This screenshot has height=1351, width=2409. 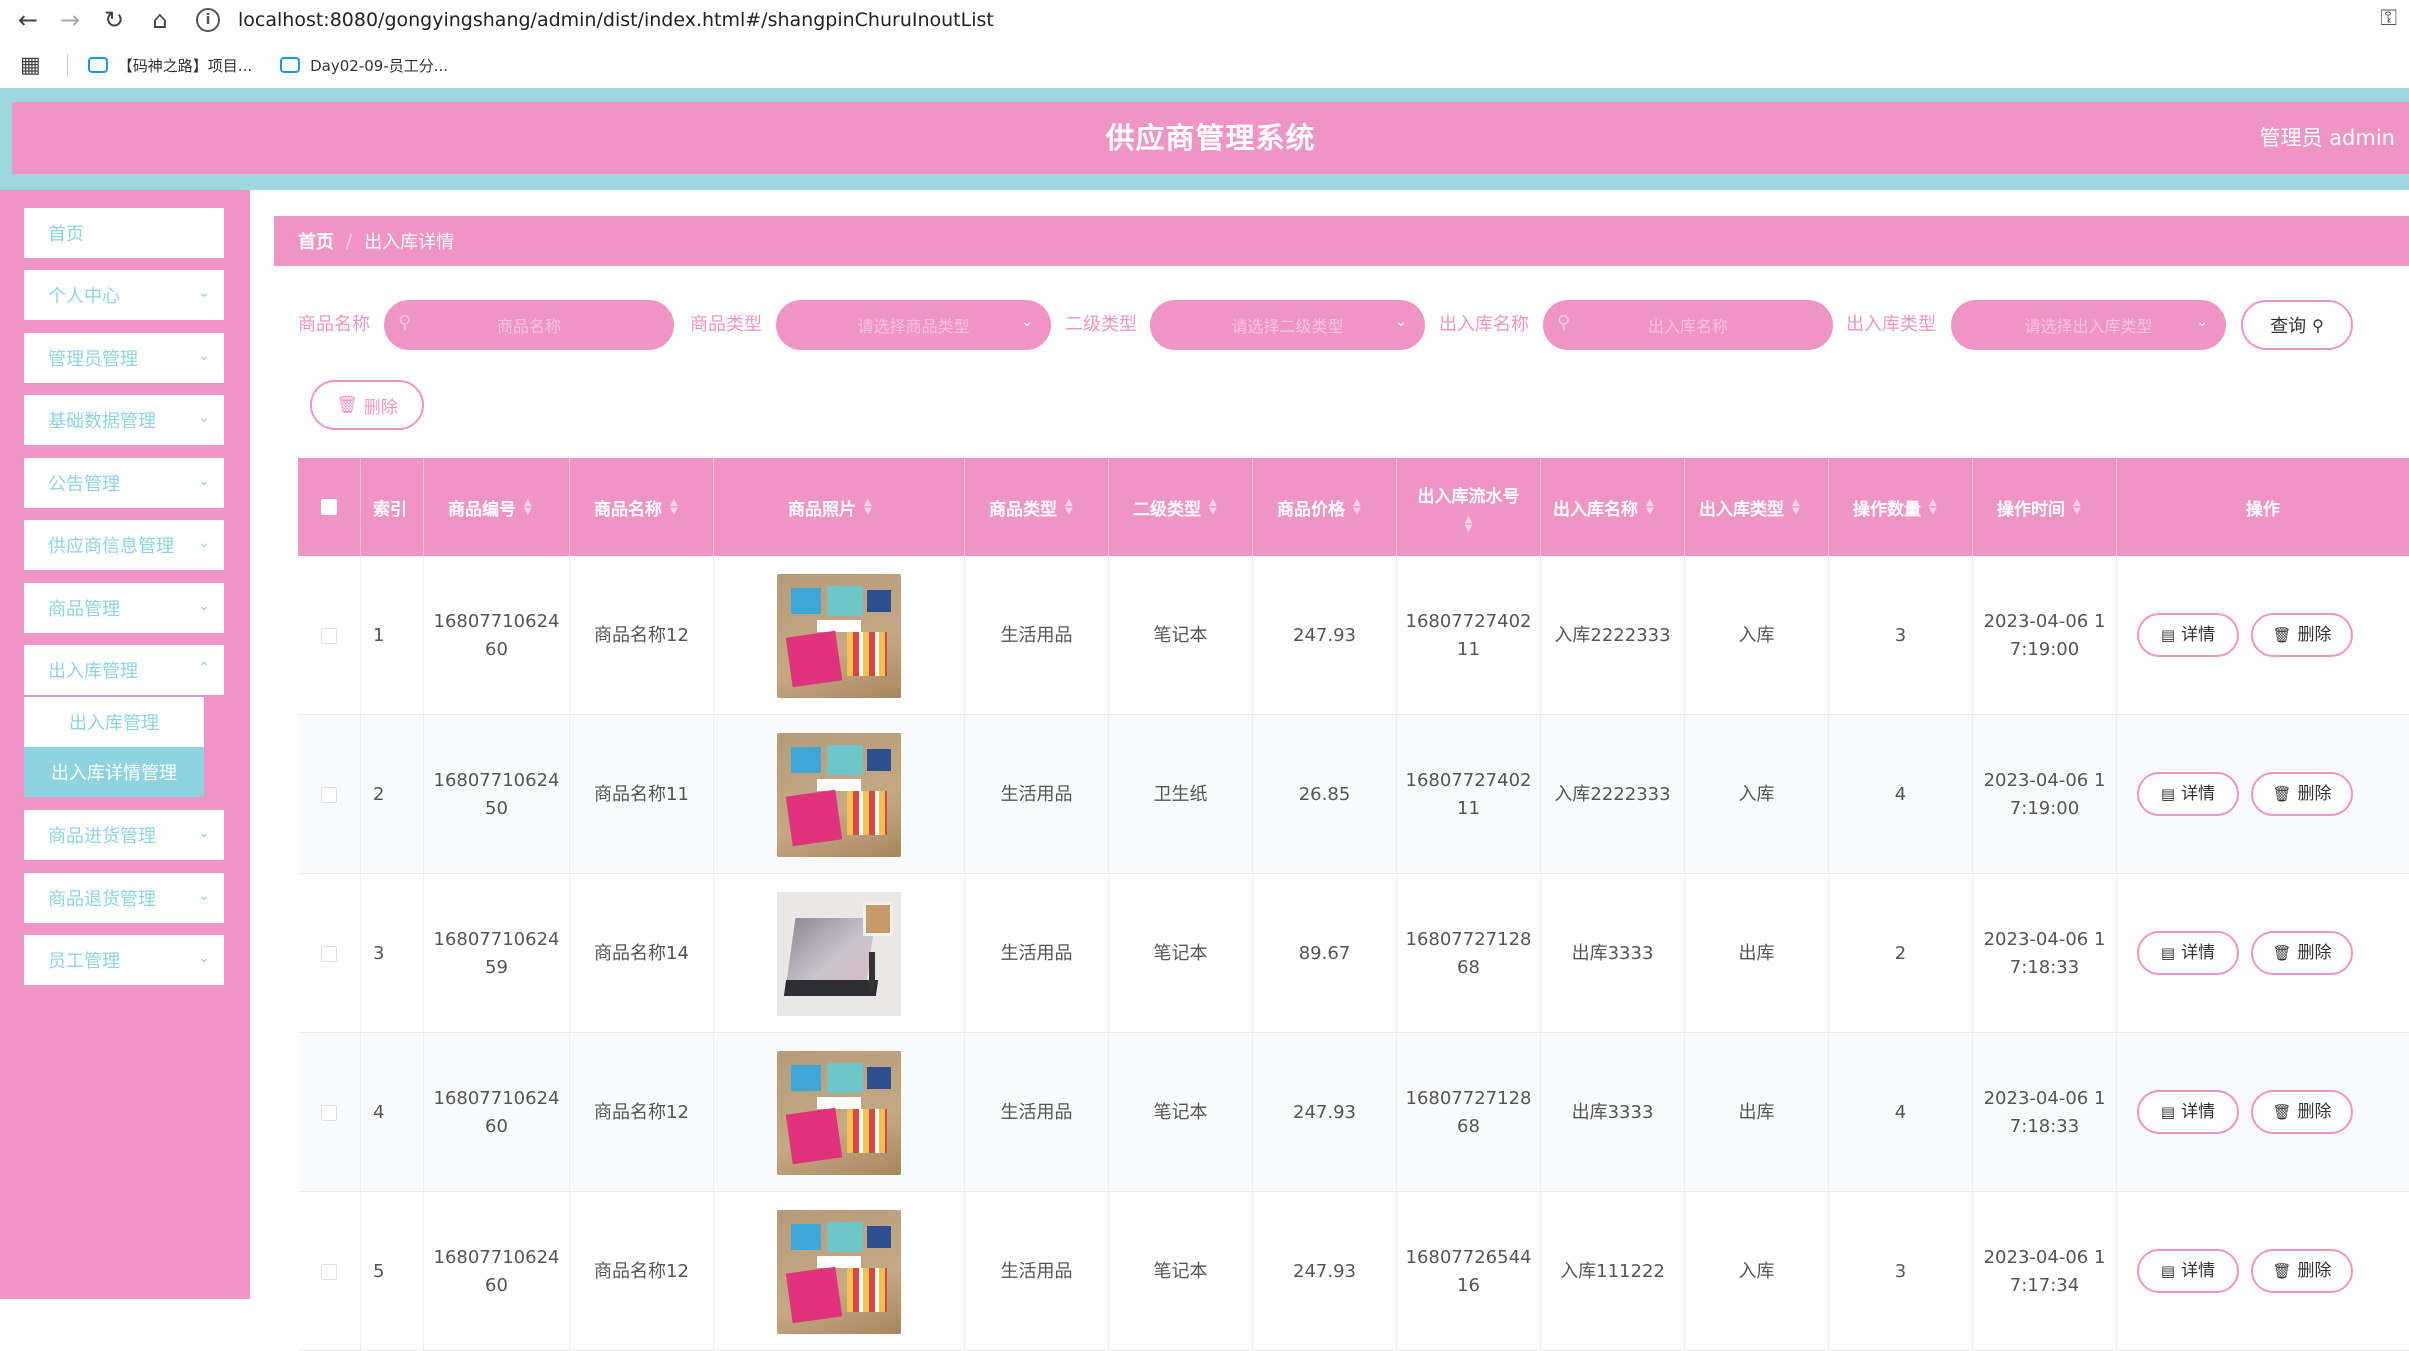 What do you see at coordinates (316, 241) in the screenshot?
I see `breadcrumb-home: 首页` at bounding box center [316, 241].